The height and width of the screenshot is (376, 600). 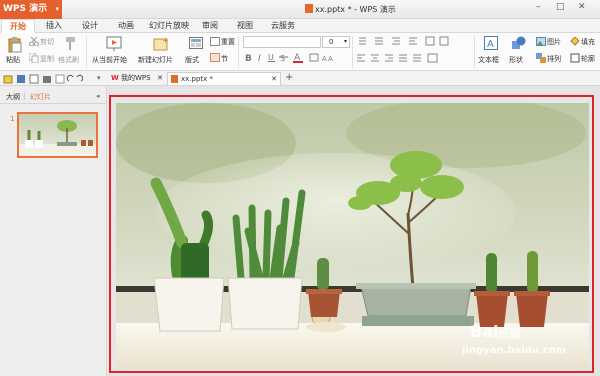 What do you see at coordinates (282, 42) in the screenshot?
I see `font-name-input` at bounding box center [282, 42].